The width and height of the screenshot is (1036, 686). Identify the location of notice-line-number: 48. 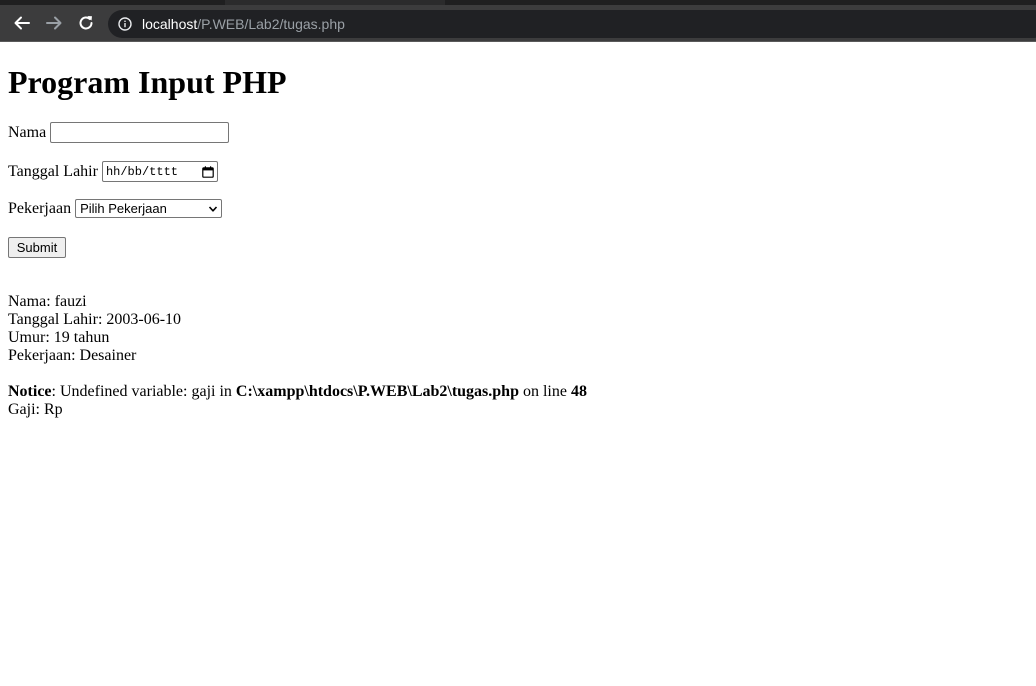
(578, 391).